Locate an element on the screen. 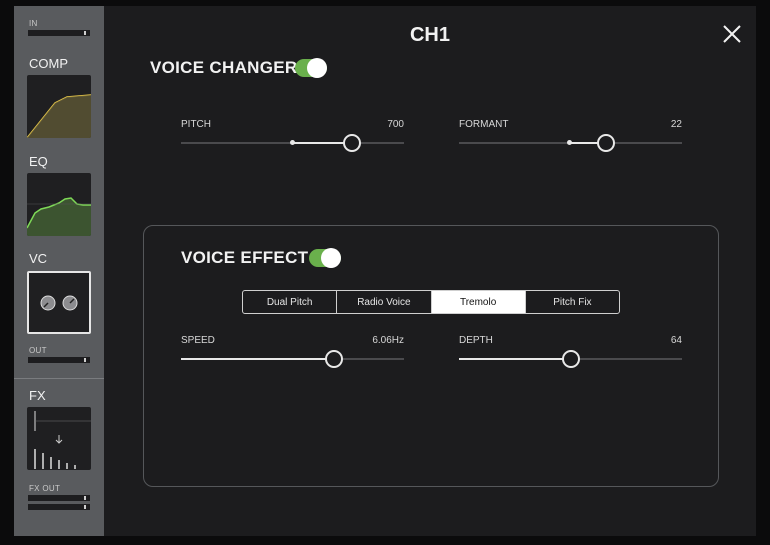 Image resolution: width=770 pixels, height=545 pixels. eq-curve-icon is located at coordinates (59, 216).